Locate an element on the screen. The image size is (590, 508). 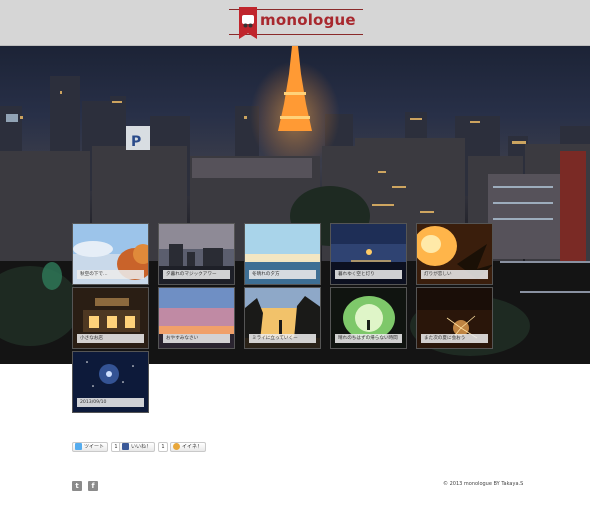
gallery-tile-9: 晴れのちはずの帰らない時間 is located at coordinates (368, 318).